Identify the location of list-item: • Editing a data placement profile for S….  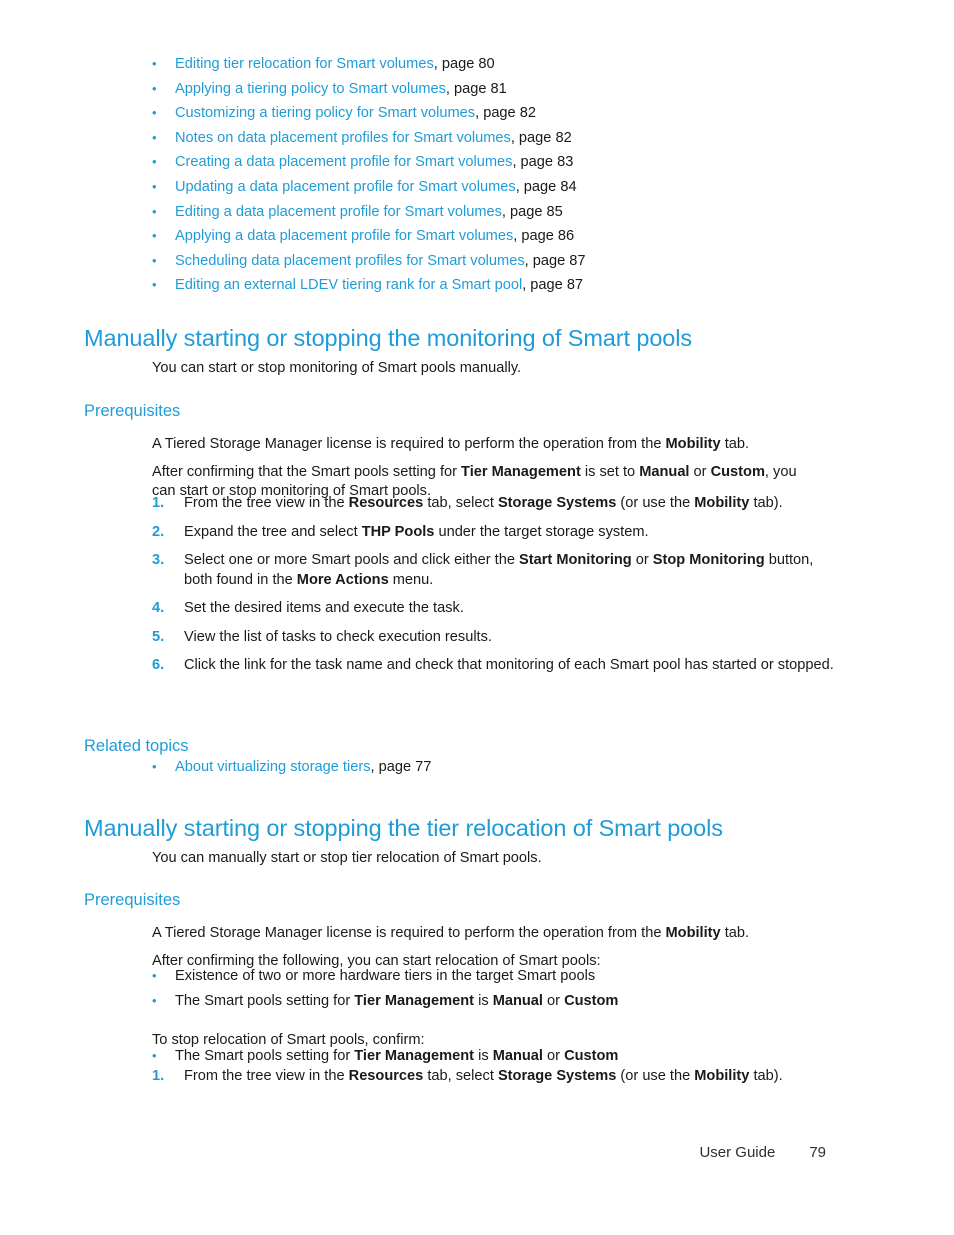
(502, 212).